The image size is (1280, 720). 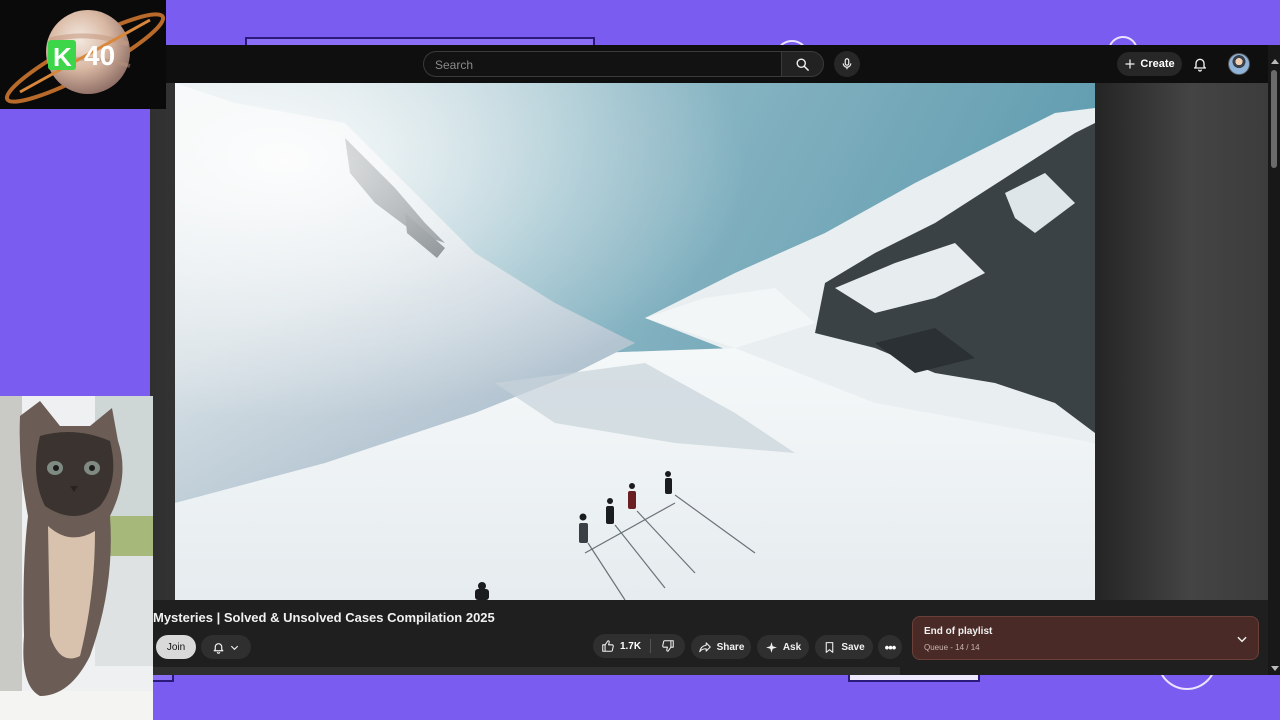 I want to click on voice-search-button, so click(x=847, y=64).